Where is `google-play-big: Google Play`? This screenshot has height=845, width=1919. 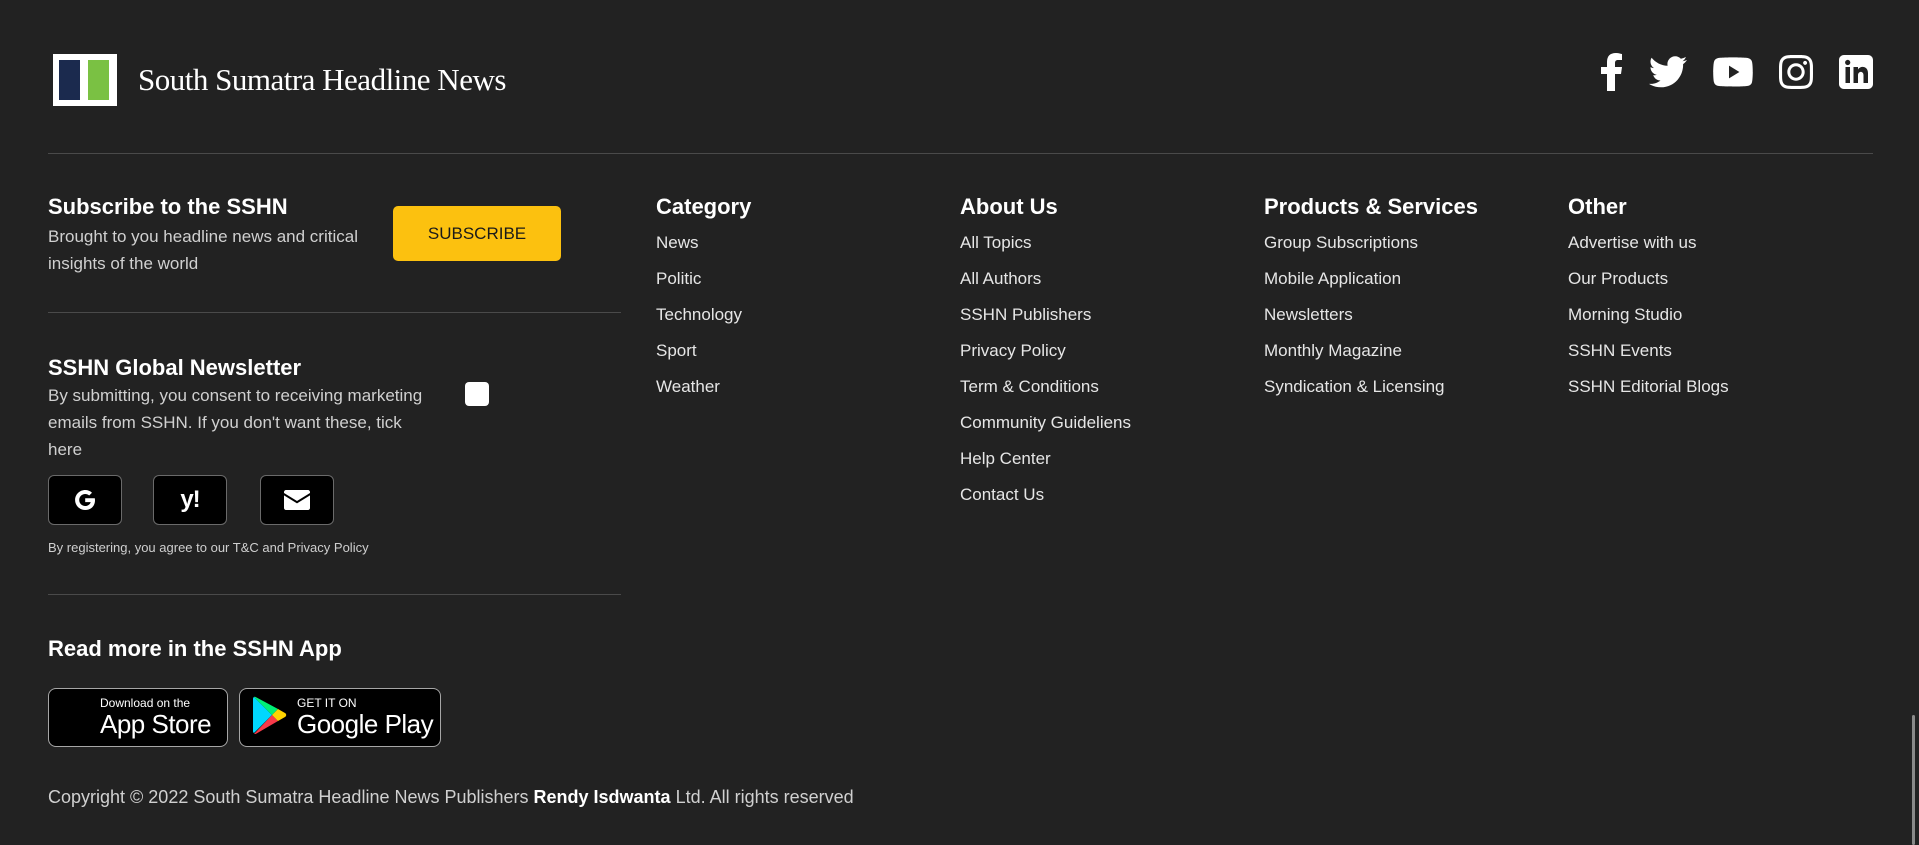
google-play-big: Google Play is located at coordinates (365, 724).